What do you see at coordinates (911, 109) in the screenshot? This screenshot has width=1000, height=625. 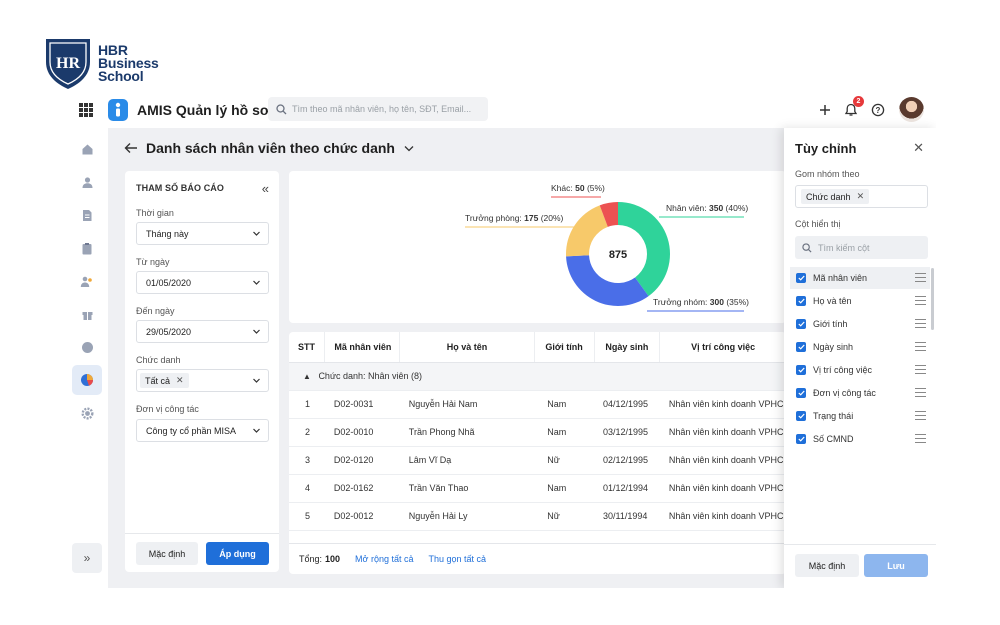 I see `avatar` at bounding box center [911, 109].